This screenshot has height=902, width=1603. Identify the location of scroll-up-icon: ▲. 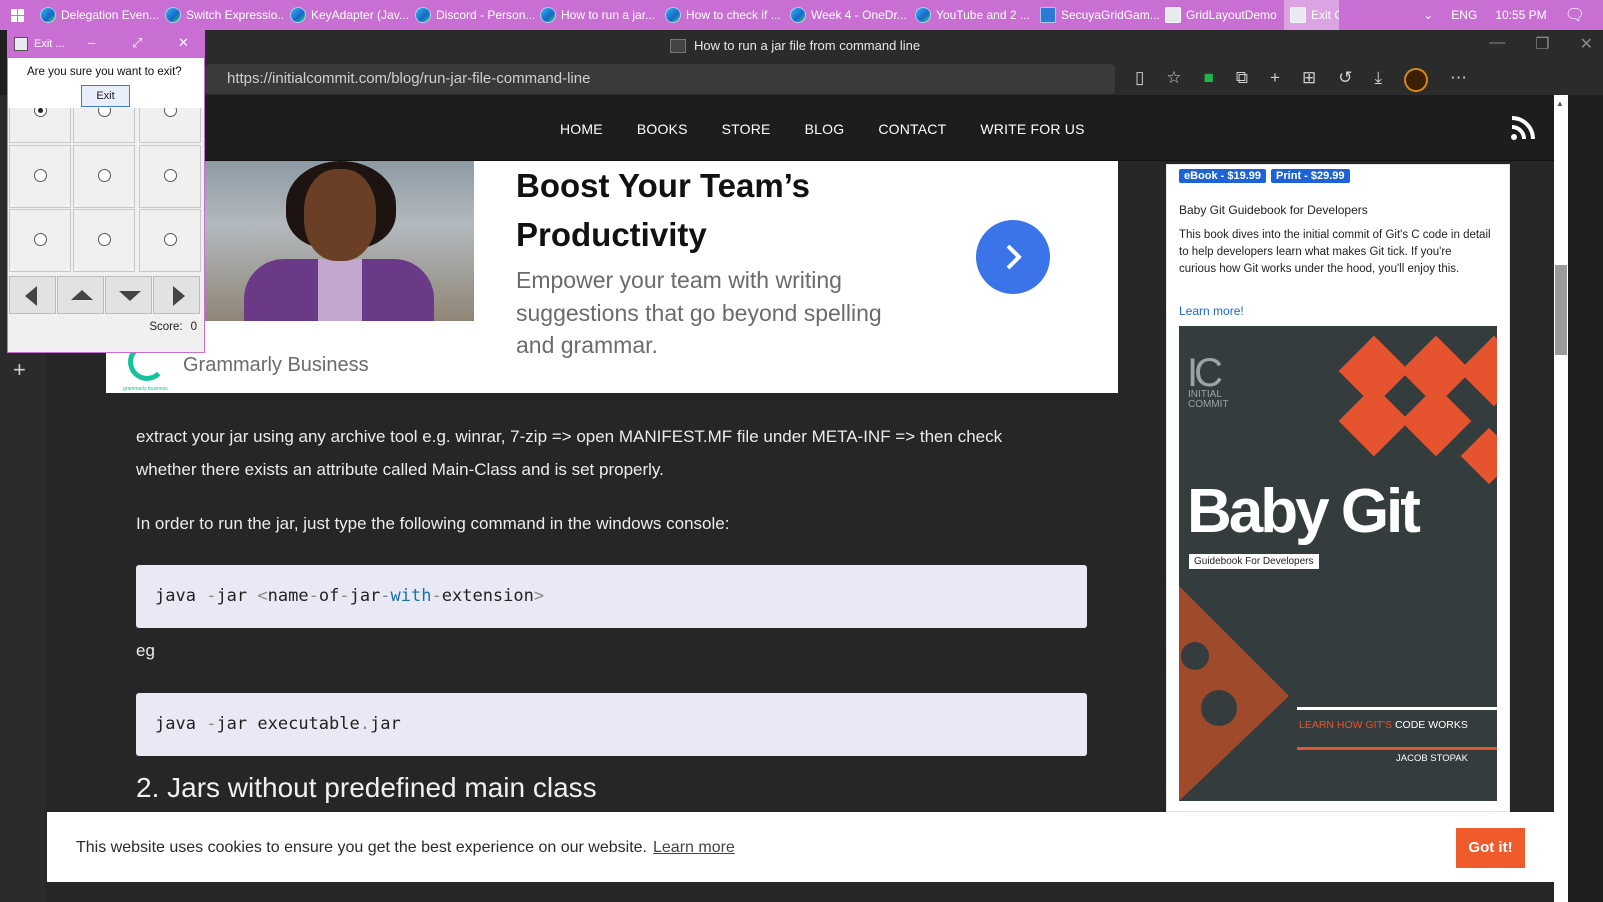
(1560, 103).